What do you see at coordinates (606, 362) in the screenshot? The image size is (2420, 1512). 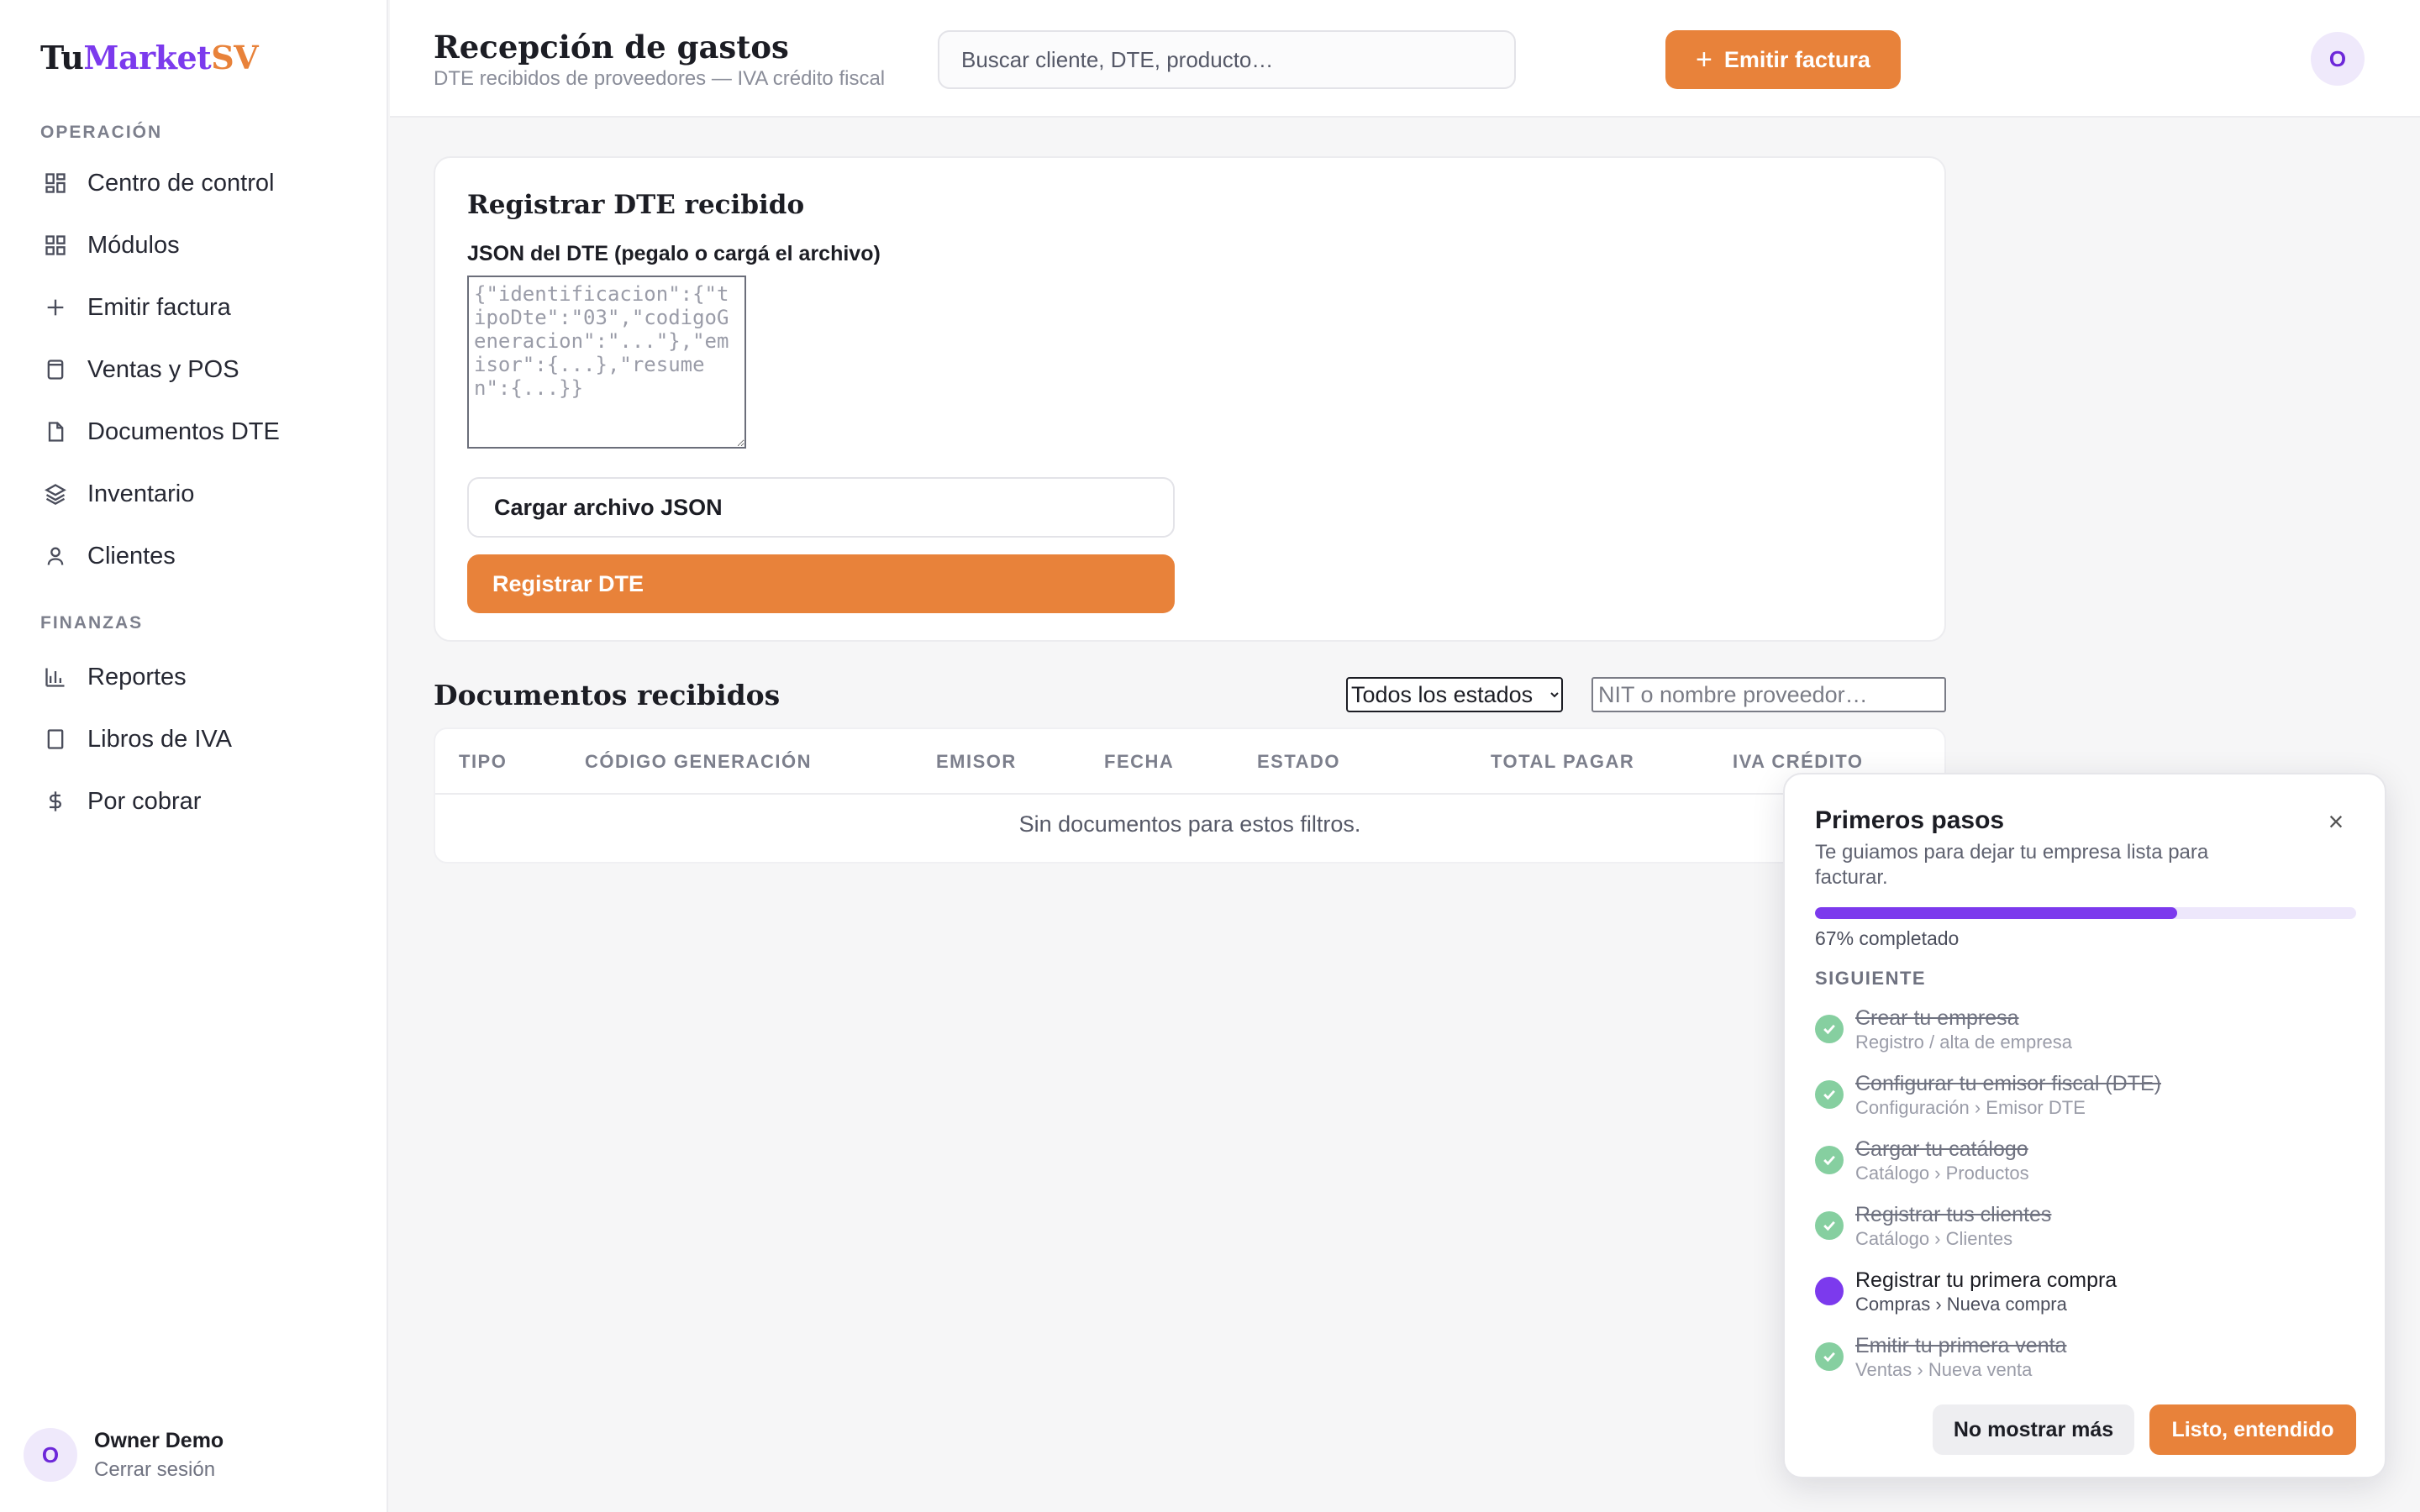 I see `json-dte-textarea` at bounding box center [606, 362].